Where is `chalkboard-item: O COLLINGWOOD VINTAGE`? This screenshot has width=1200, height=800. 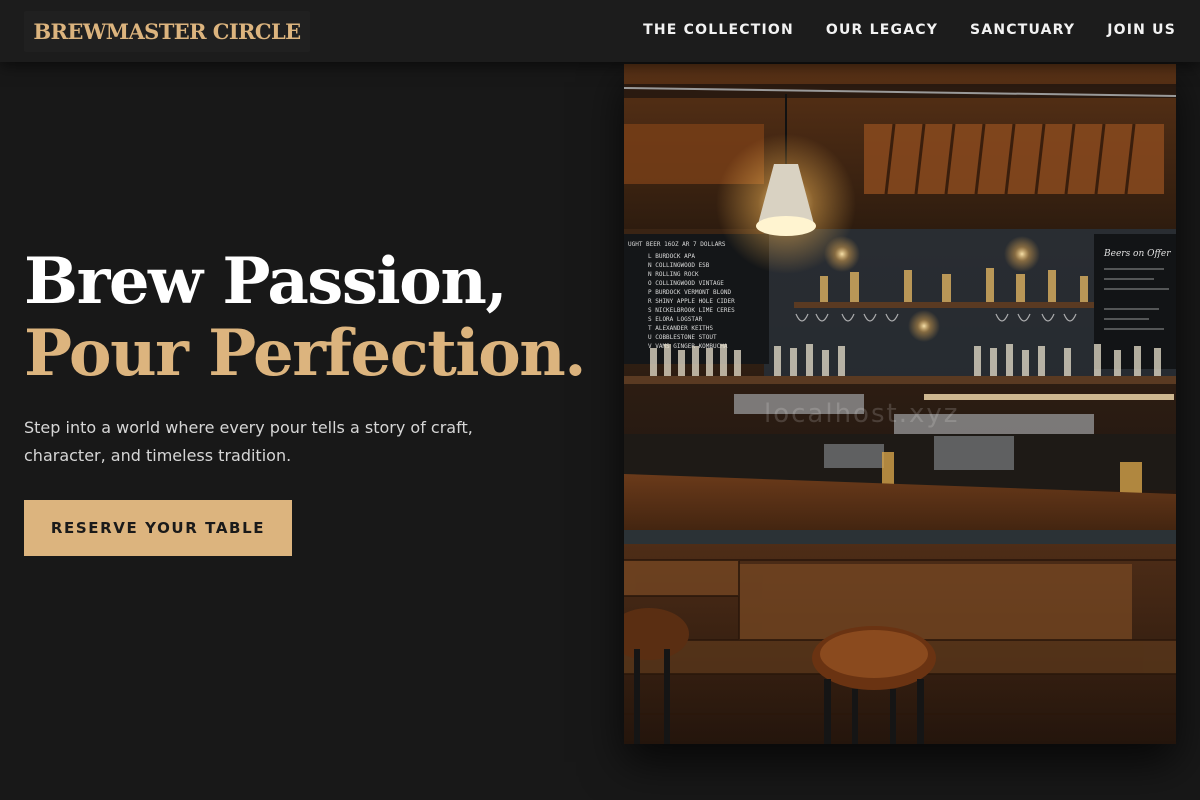 chalkboard-item: O COLLINGWOOD VINTAGE is located at coordinates (686, 283).